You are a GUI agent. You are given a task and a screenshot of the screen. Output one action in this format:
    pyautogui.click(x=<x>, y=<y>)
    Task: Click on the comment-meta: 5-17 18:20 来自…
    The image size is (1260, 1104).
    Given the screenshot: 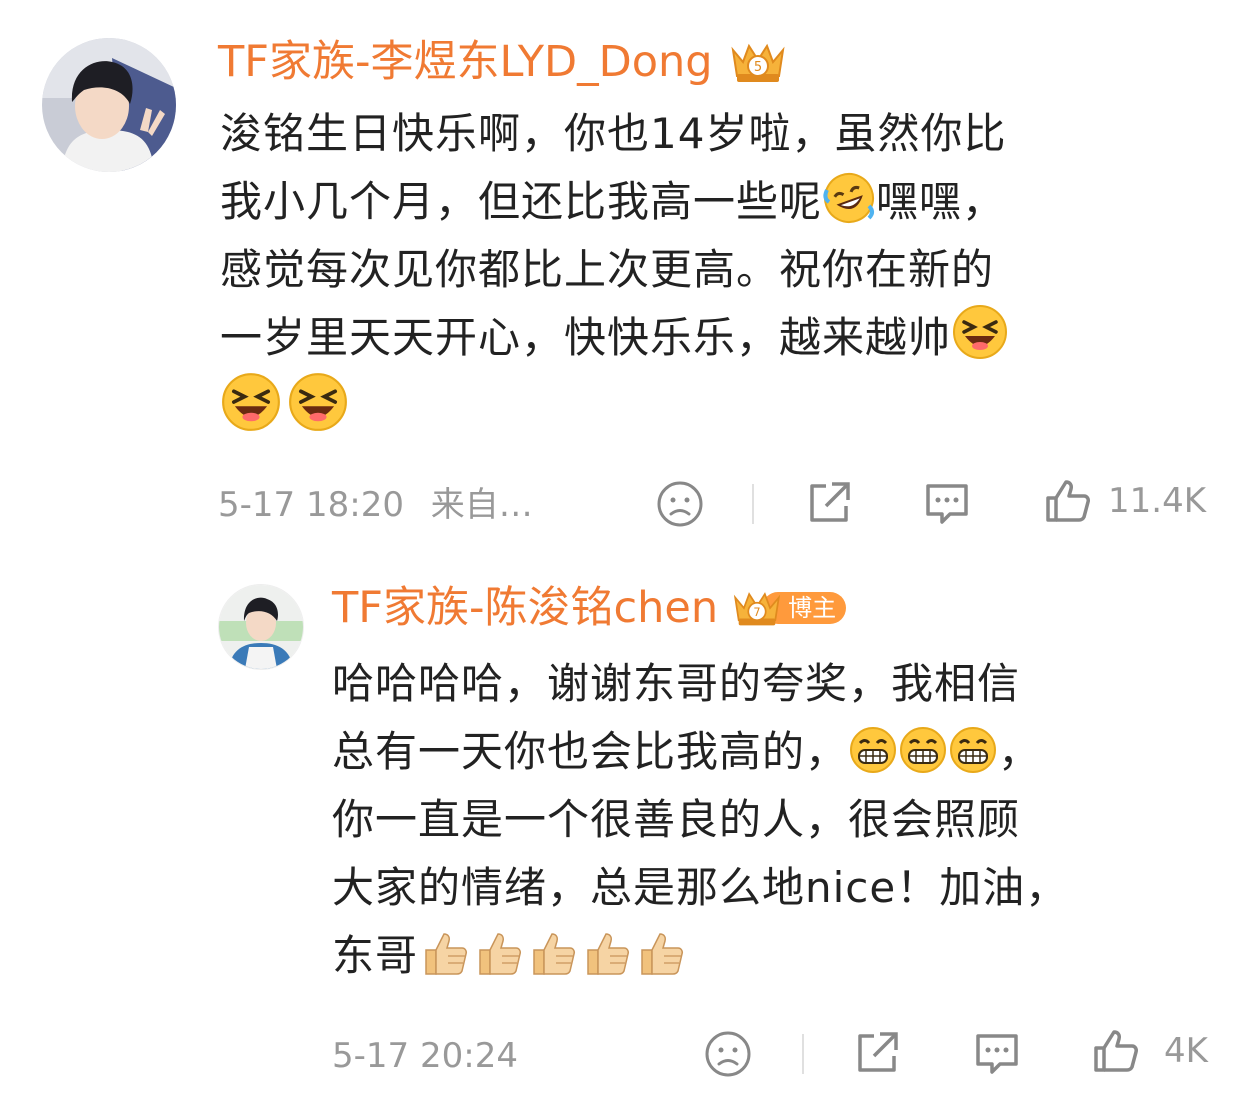 What is the action you would take?
    pyautogui.click(x=375, y=505)
    